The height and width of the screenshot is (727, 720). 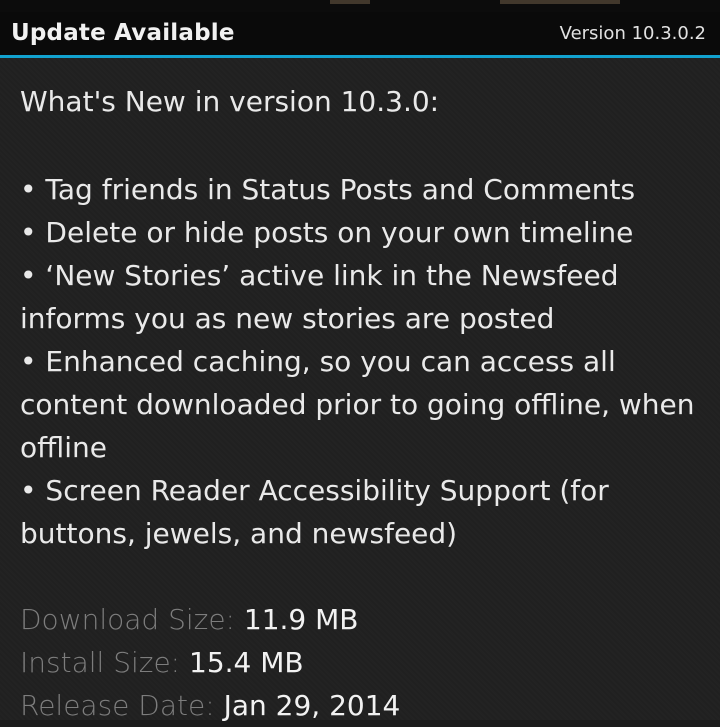 What do you see at coordinates (301, 619) in the screenshot?
I see `download-size-value: 11.9 MB` at bounding box center [301, 619].